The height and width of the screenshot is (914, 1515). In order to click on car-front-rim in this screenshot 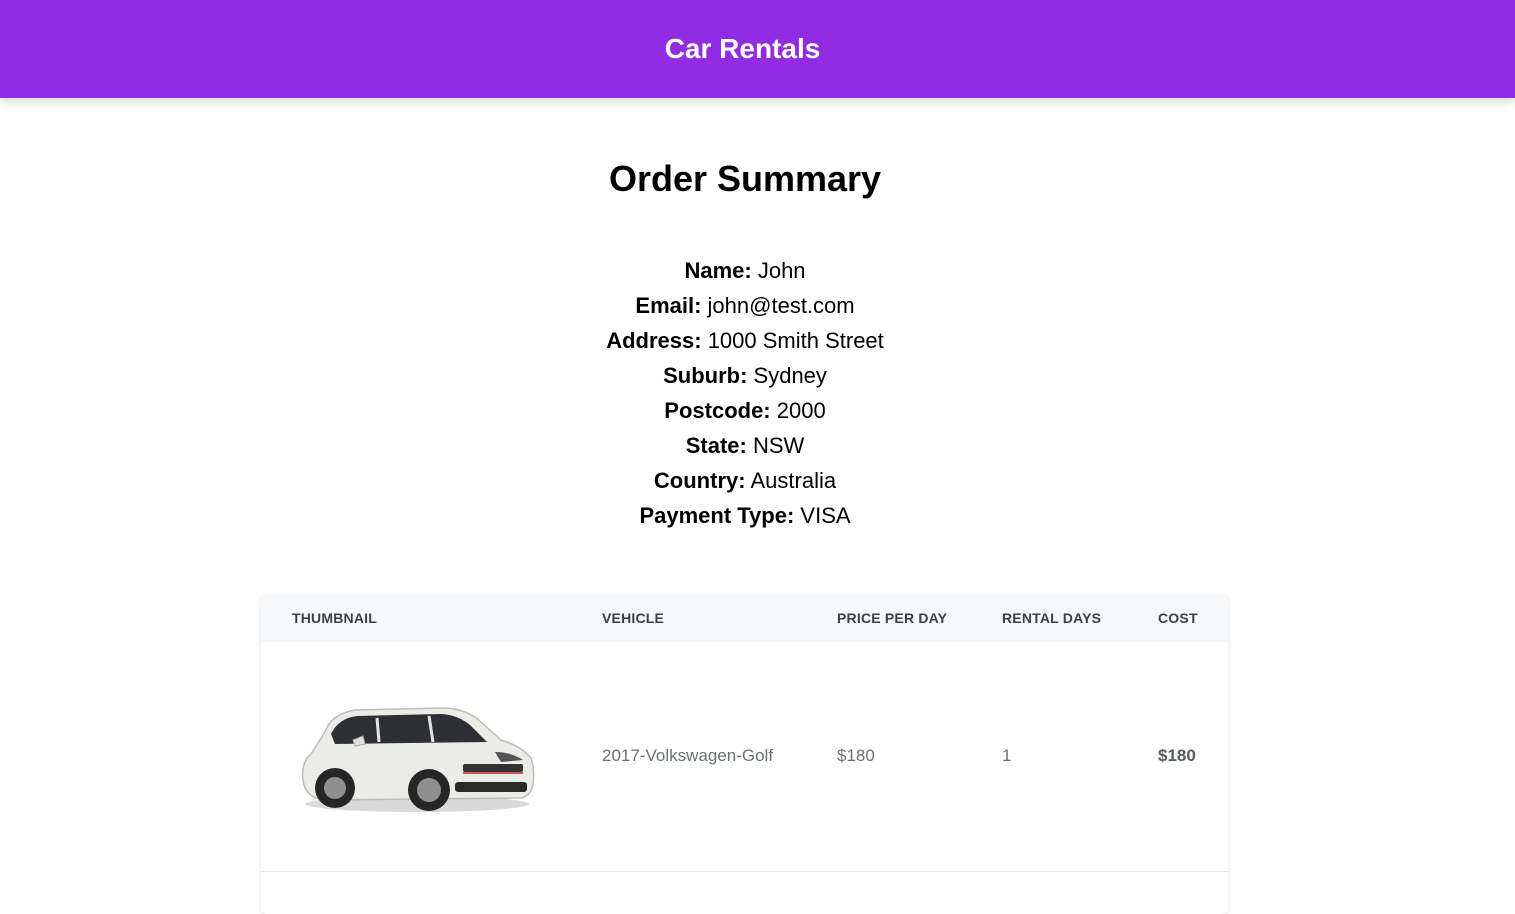, I will do `click(429, 790)`.